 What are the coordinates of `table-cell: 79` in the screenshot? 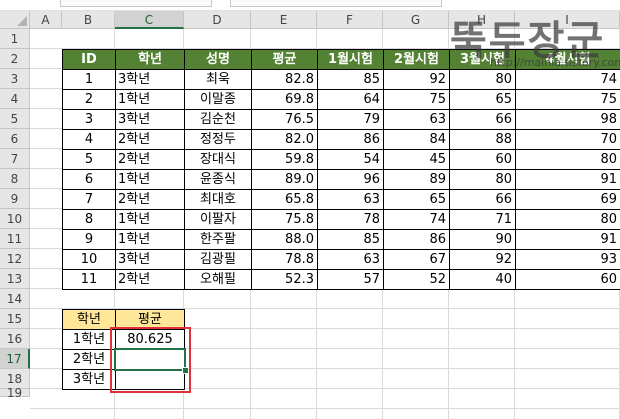 It's located at (350, 119).